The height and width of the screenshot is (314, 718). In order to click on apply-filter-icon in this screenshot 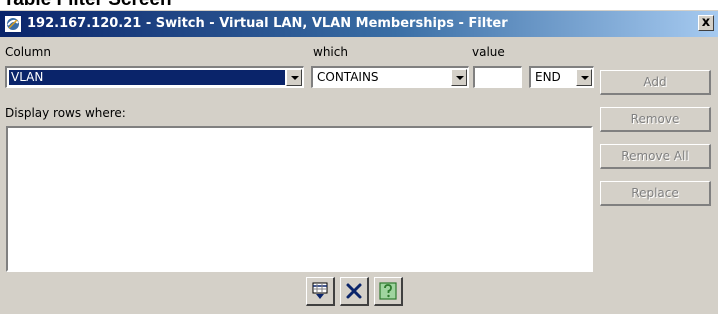, I will do `click(320, 290)`.